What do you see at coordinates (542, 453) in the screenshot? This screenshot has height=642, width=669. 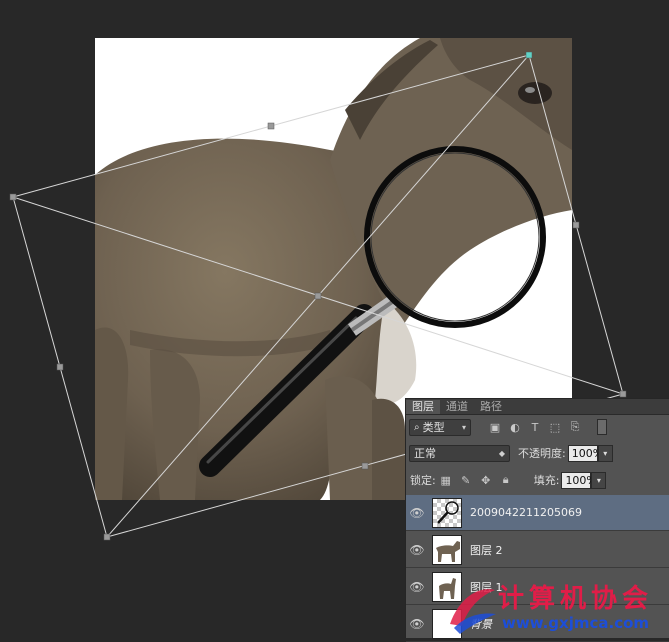 I see `opacity-label: 不透明度:` at bounding box center [542, 453].